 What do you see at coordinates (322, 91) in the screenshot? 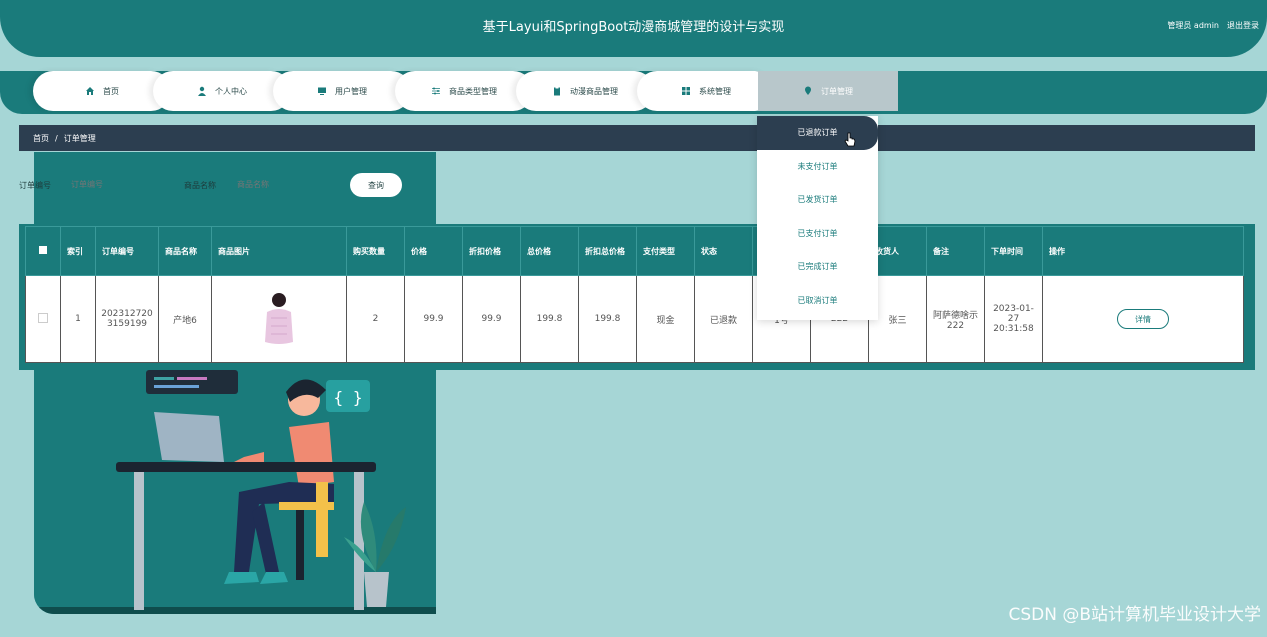
I see `monitor-icon` at bounding box center [322, 91].